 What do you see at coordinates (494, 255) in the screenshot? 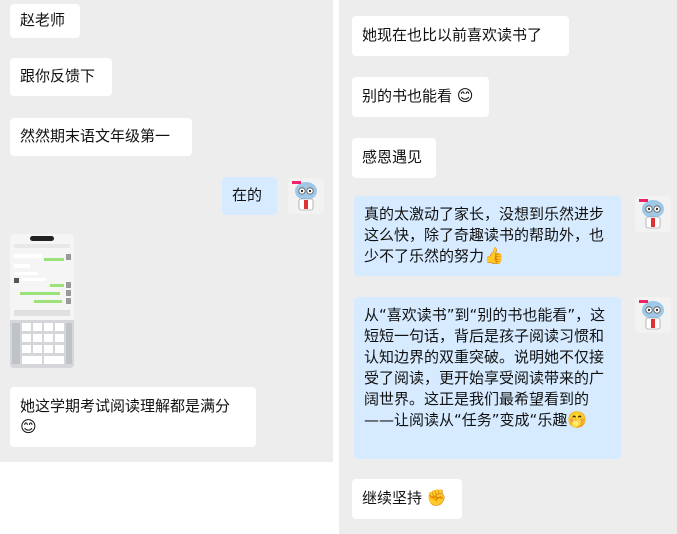
I see `thumbs-up-icon: 👍` at bounding box center [494, 255].